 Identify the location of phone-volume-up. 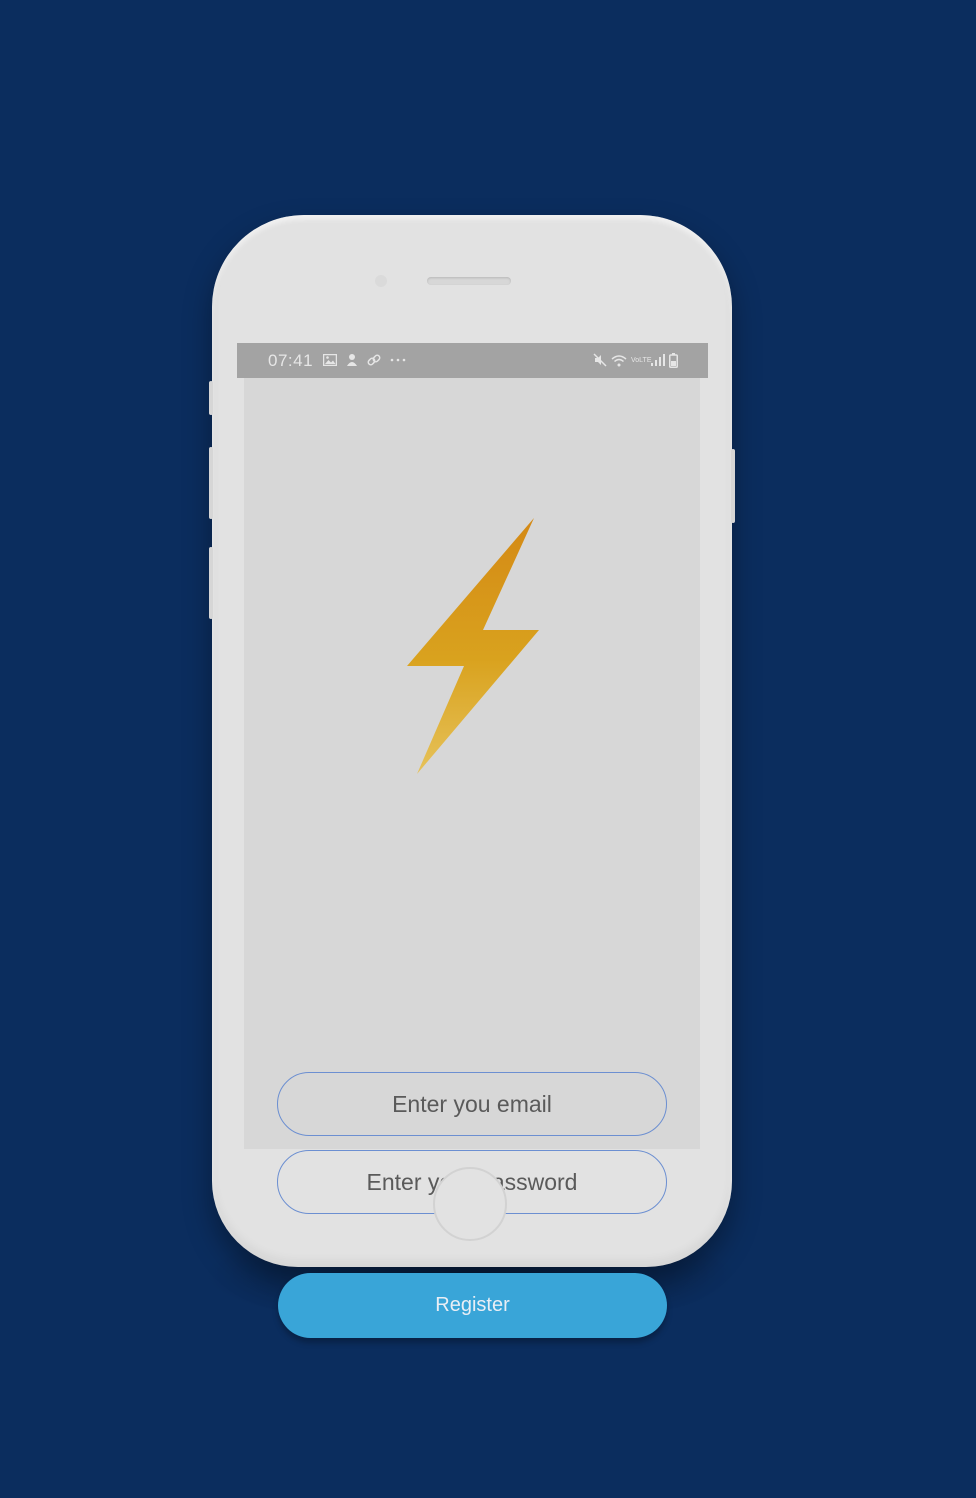
(211, 483).